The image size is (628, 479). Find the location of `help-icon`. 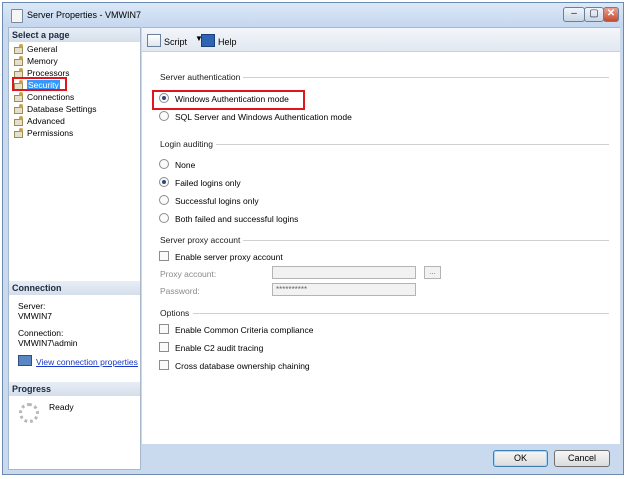

help-icon is located at coordinates (208, 40).